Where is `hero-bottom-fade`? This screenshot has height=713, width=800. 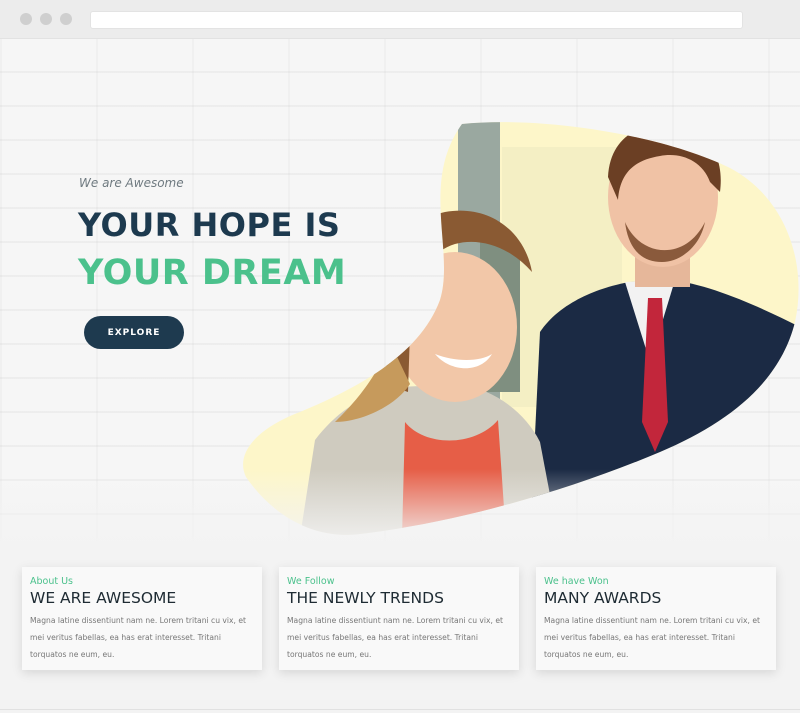
hero-bottom-fade is located at coordinates (400, 509).